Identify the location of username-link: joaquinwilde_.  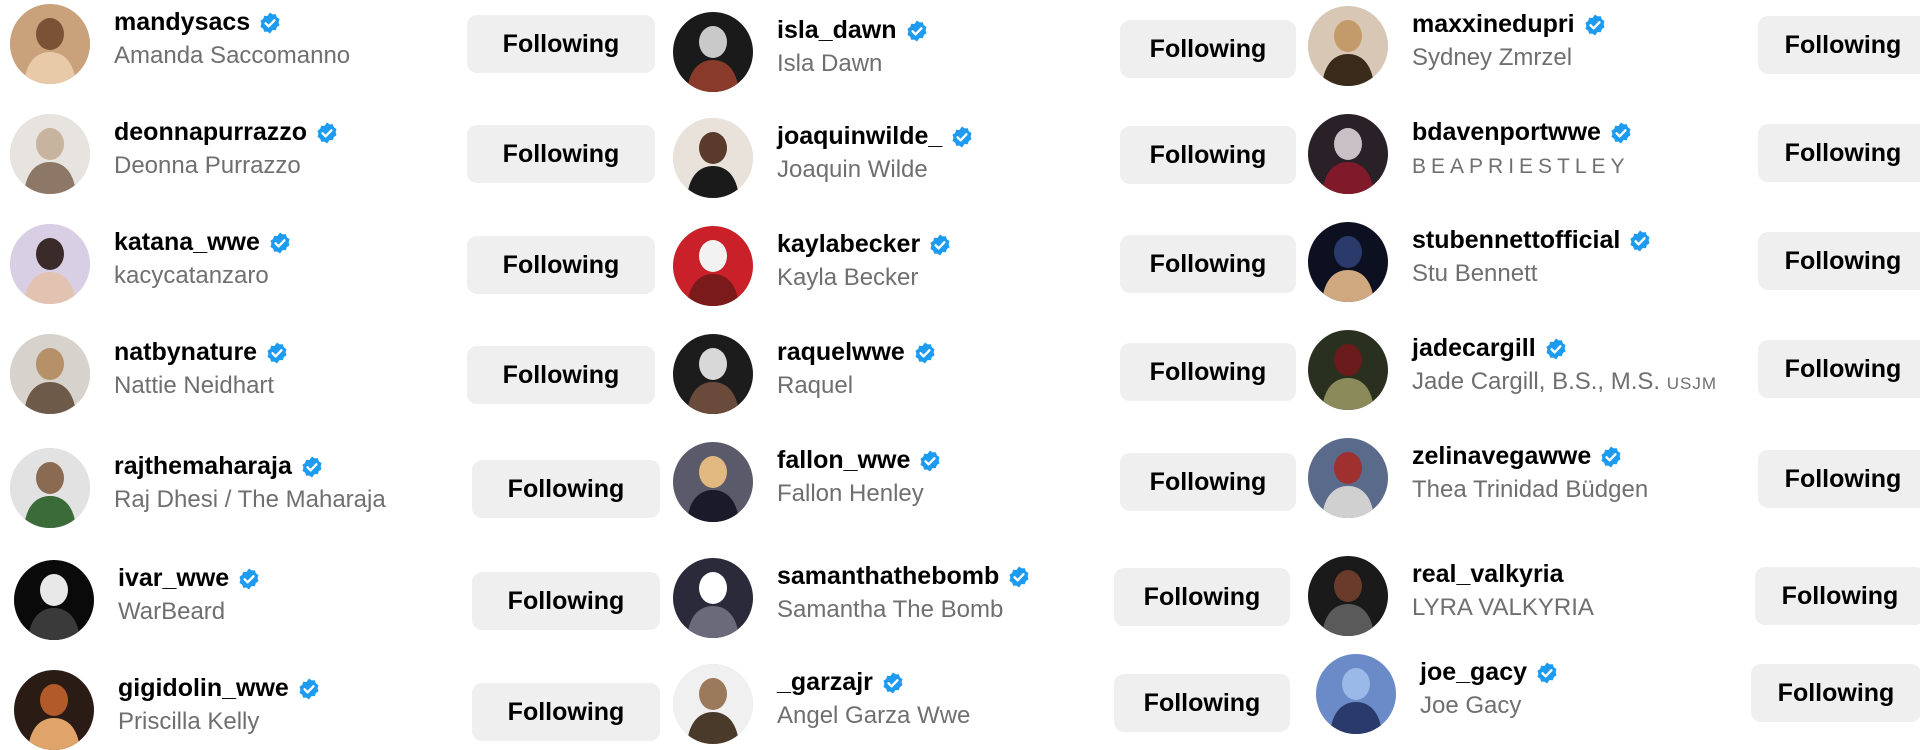
(859, 136).